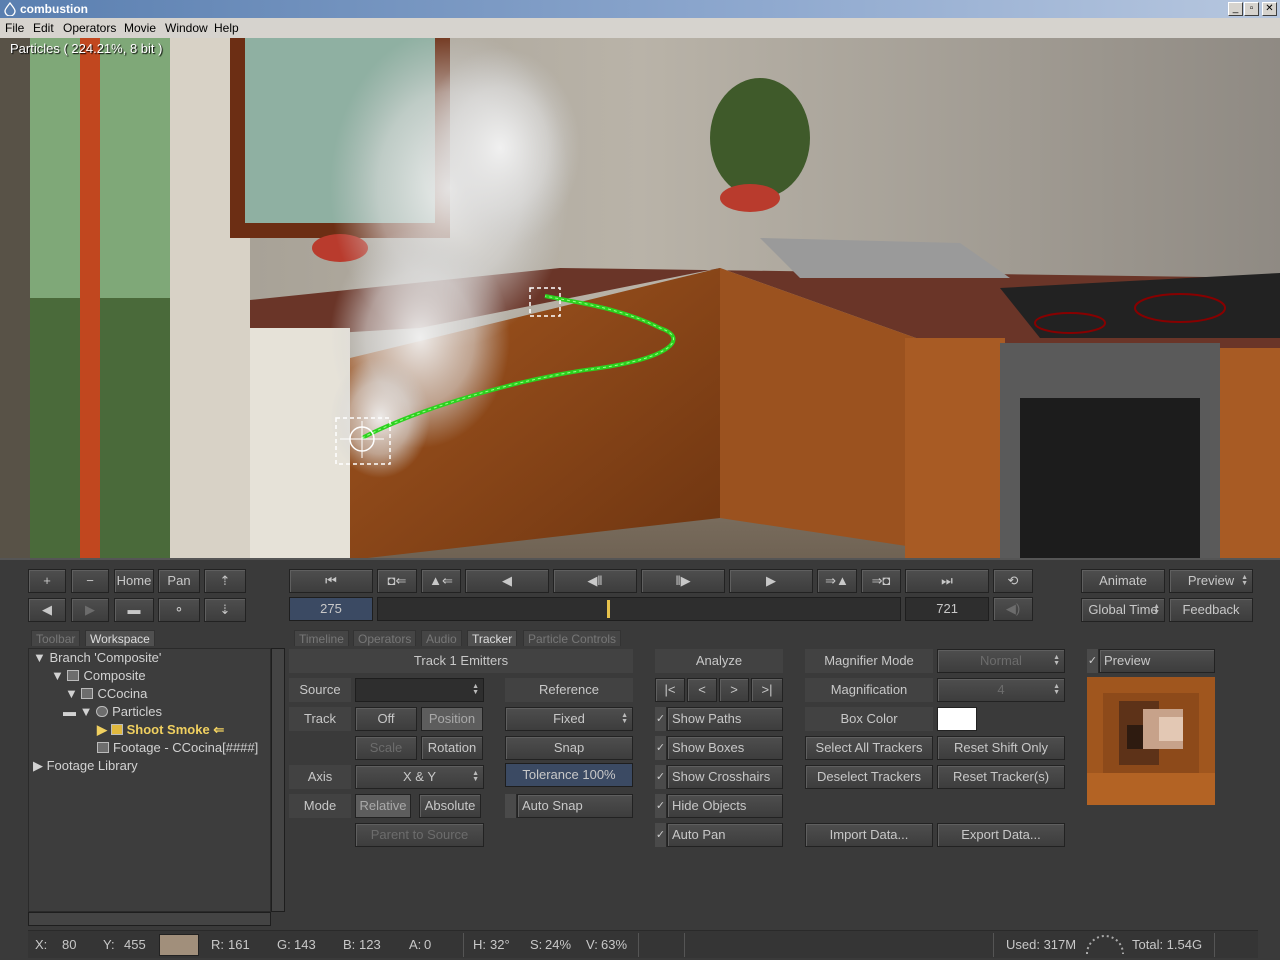  Describe the element at coordinates (419, 777) in the screenshot. I see `axis-dropdown: X & Y ▲ ▼` at that location.